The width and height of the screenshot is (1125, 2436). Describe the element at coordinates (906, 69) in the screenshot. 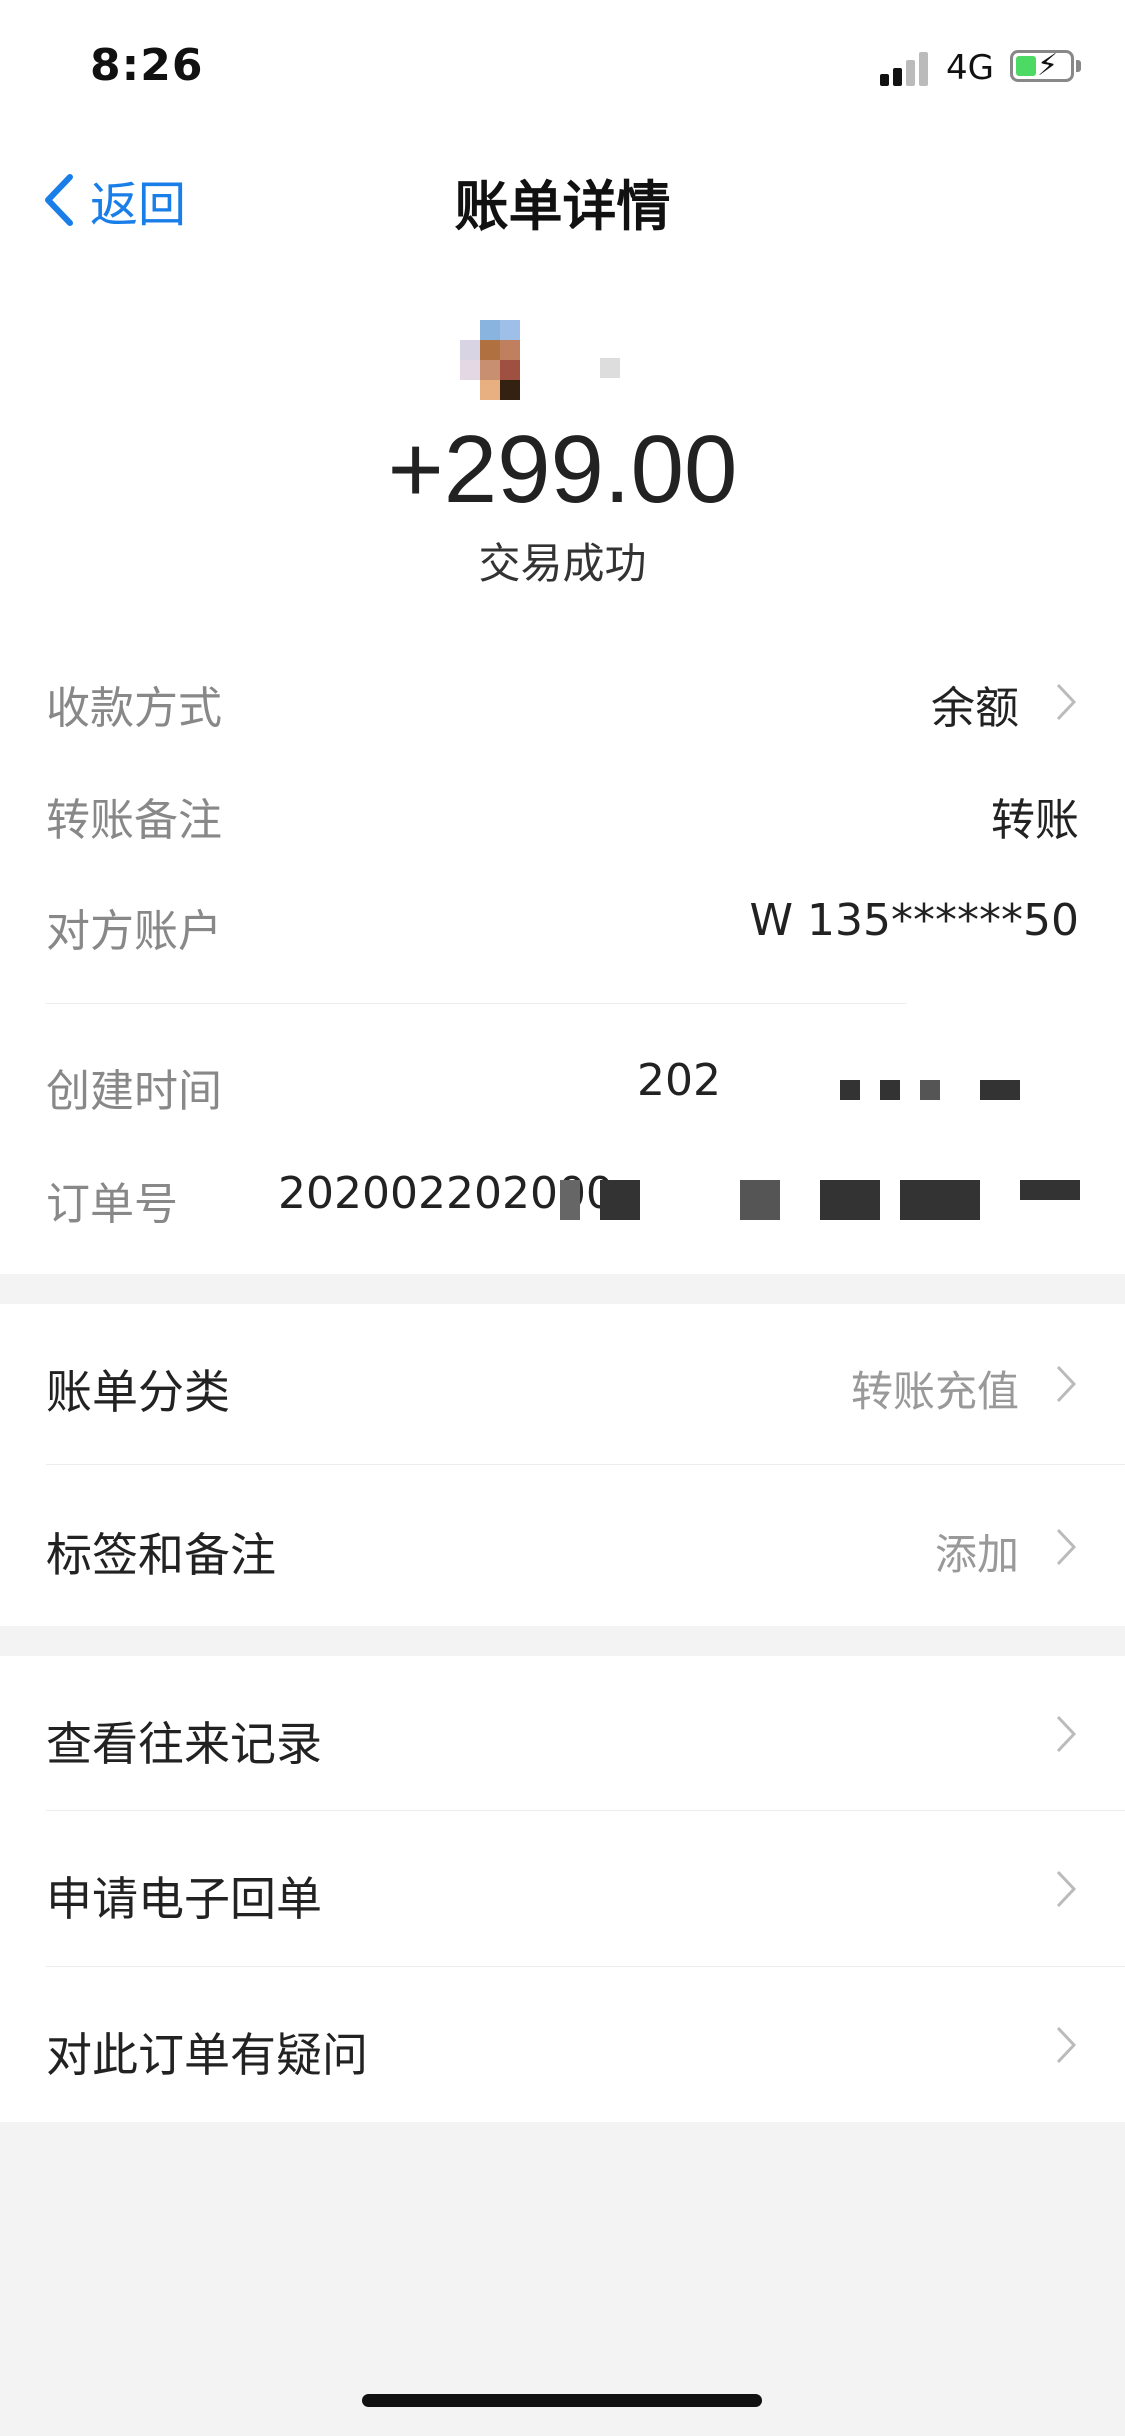

I see `signal-icon` at that location.